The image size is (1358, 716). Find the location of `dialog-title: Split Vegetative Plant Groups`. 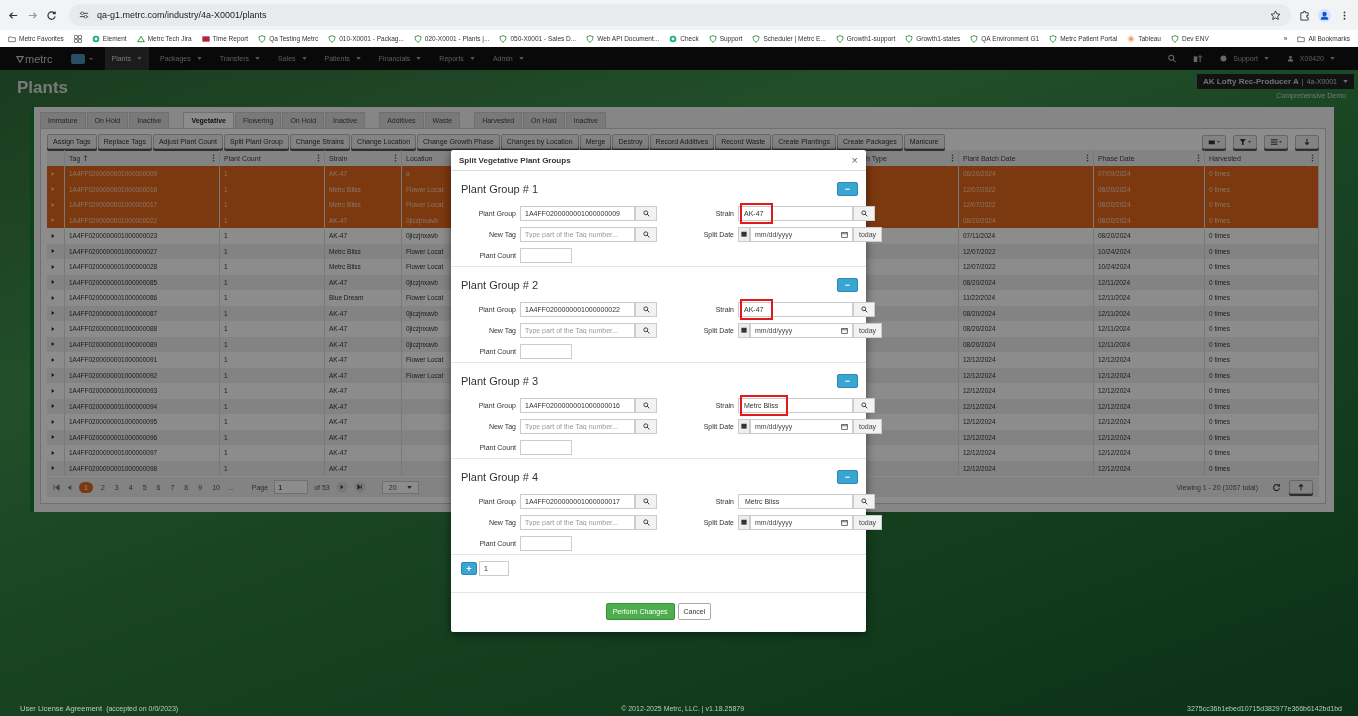

dialog-title: Split Vegetative Plant Groups is located at coordinates (515, 160).